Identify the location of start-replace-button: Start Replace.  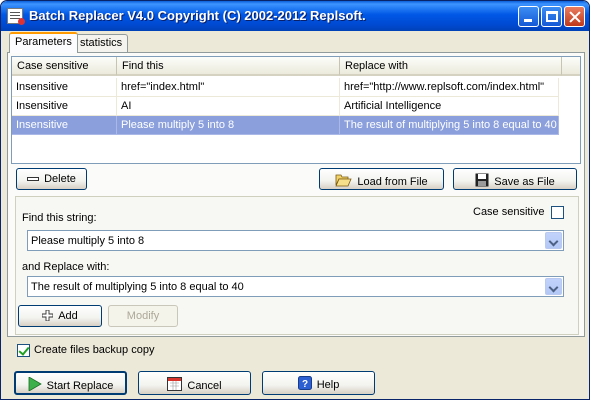
(70, 383).